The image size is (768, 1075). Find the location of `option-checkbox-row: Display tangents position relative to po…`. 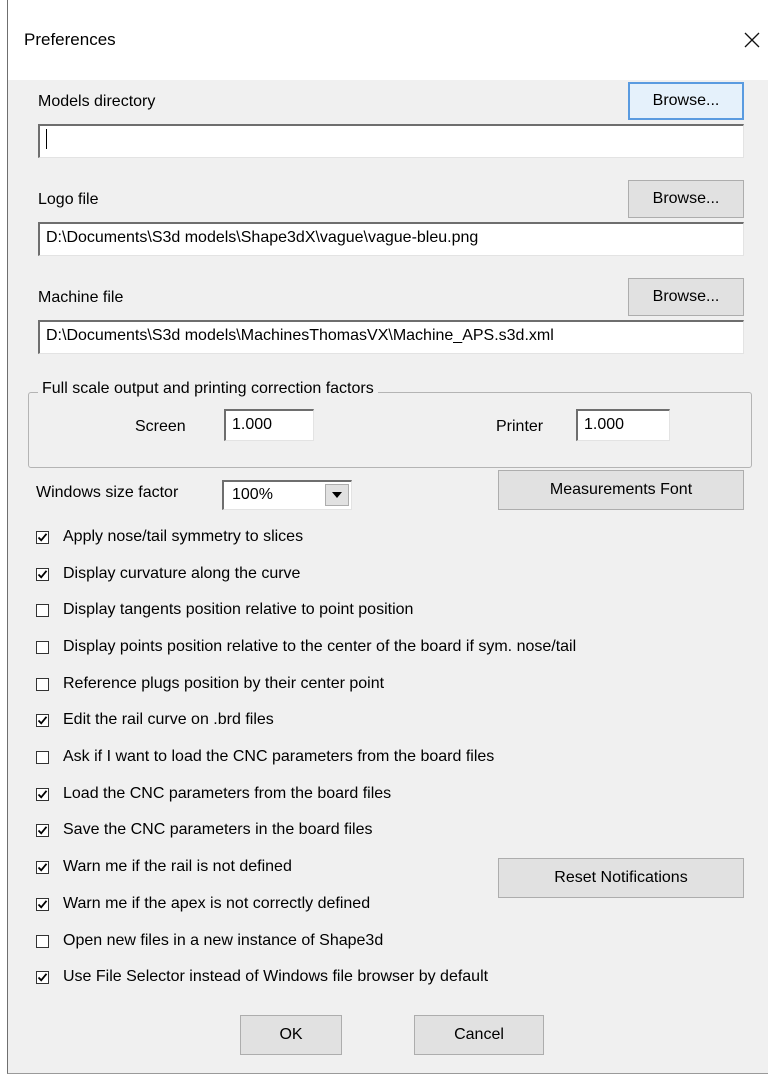

option-checkbox-row: Display tangents position relative to po… is located at coordinates (224, 610).